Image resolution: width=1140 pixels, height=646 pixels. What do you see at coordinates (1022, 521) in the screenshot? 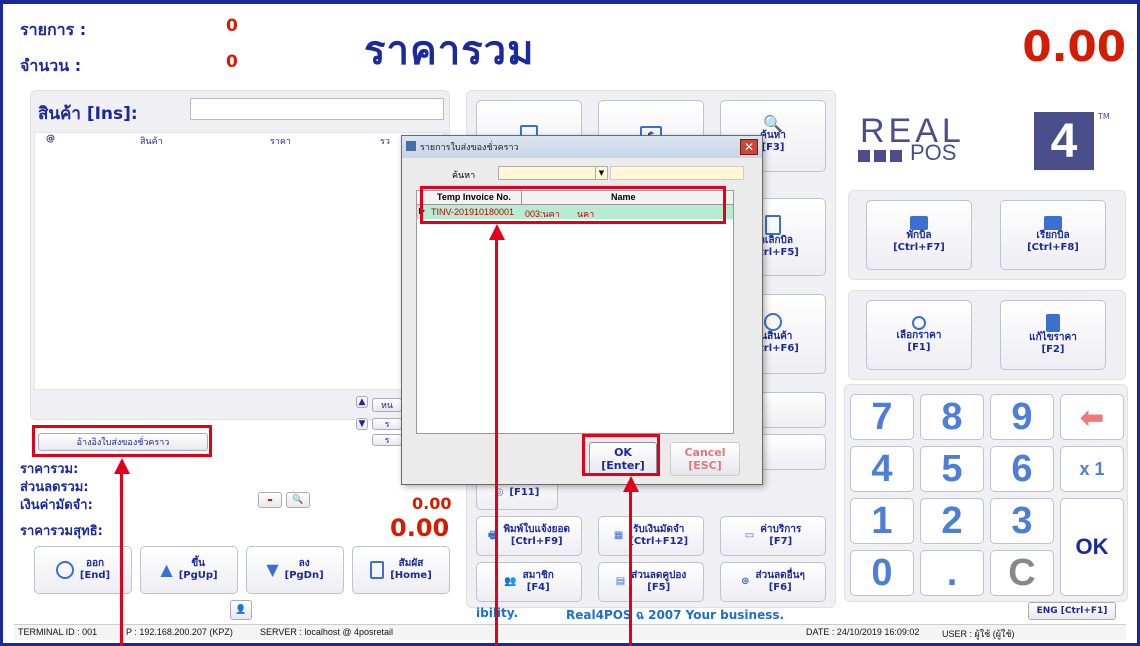
I see `key-3: 3` at bounding box center [1022, 521].